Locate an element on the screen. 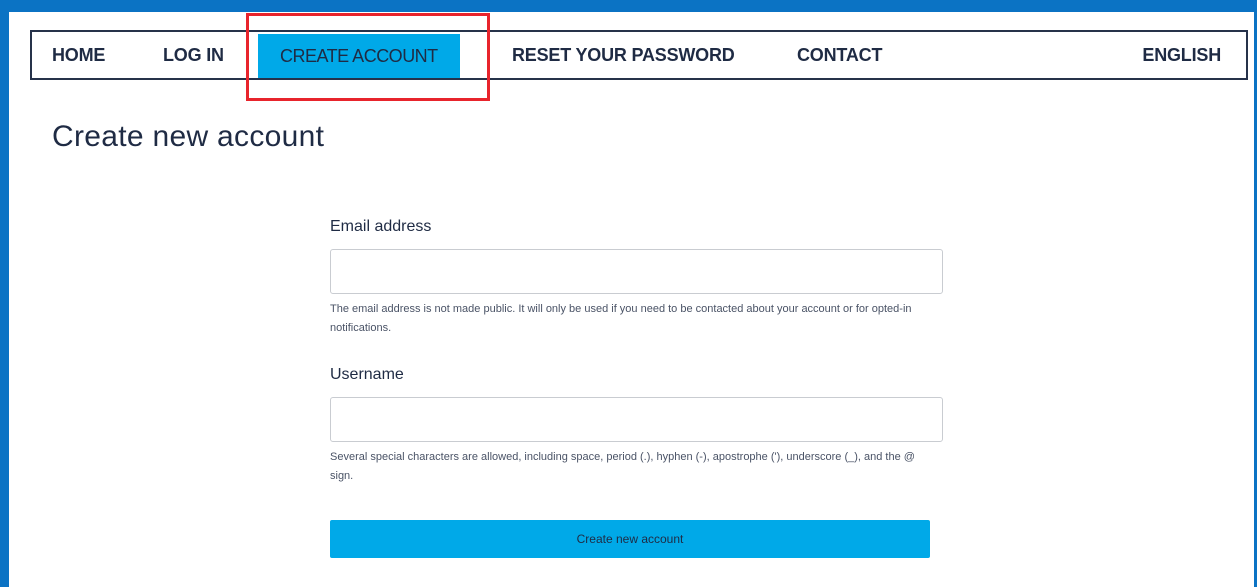 The height and width of the screenshot is (587, 1257). language-selector: ENGLISH is located at coordinates (1181, 55).